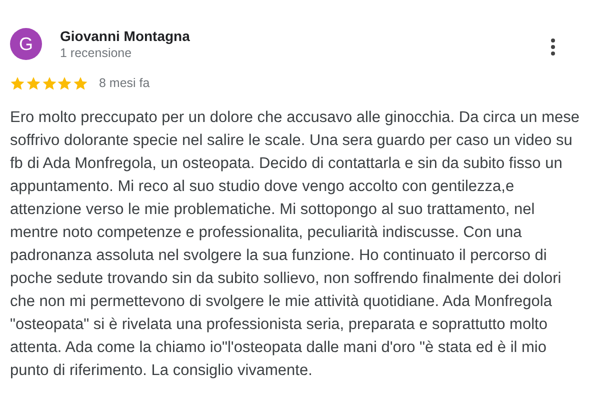 The width and height of the screenshot is (589, 419). What do you see at coordinates (124, 83) in the screenshot?
I see `review-time: 8 mesi fa` at bounding box center [124, 83].